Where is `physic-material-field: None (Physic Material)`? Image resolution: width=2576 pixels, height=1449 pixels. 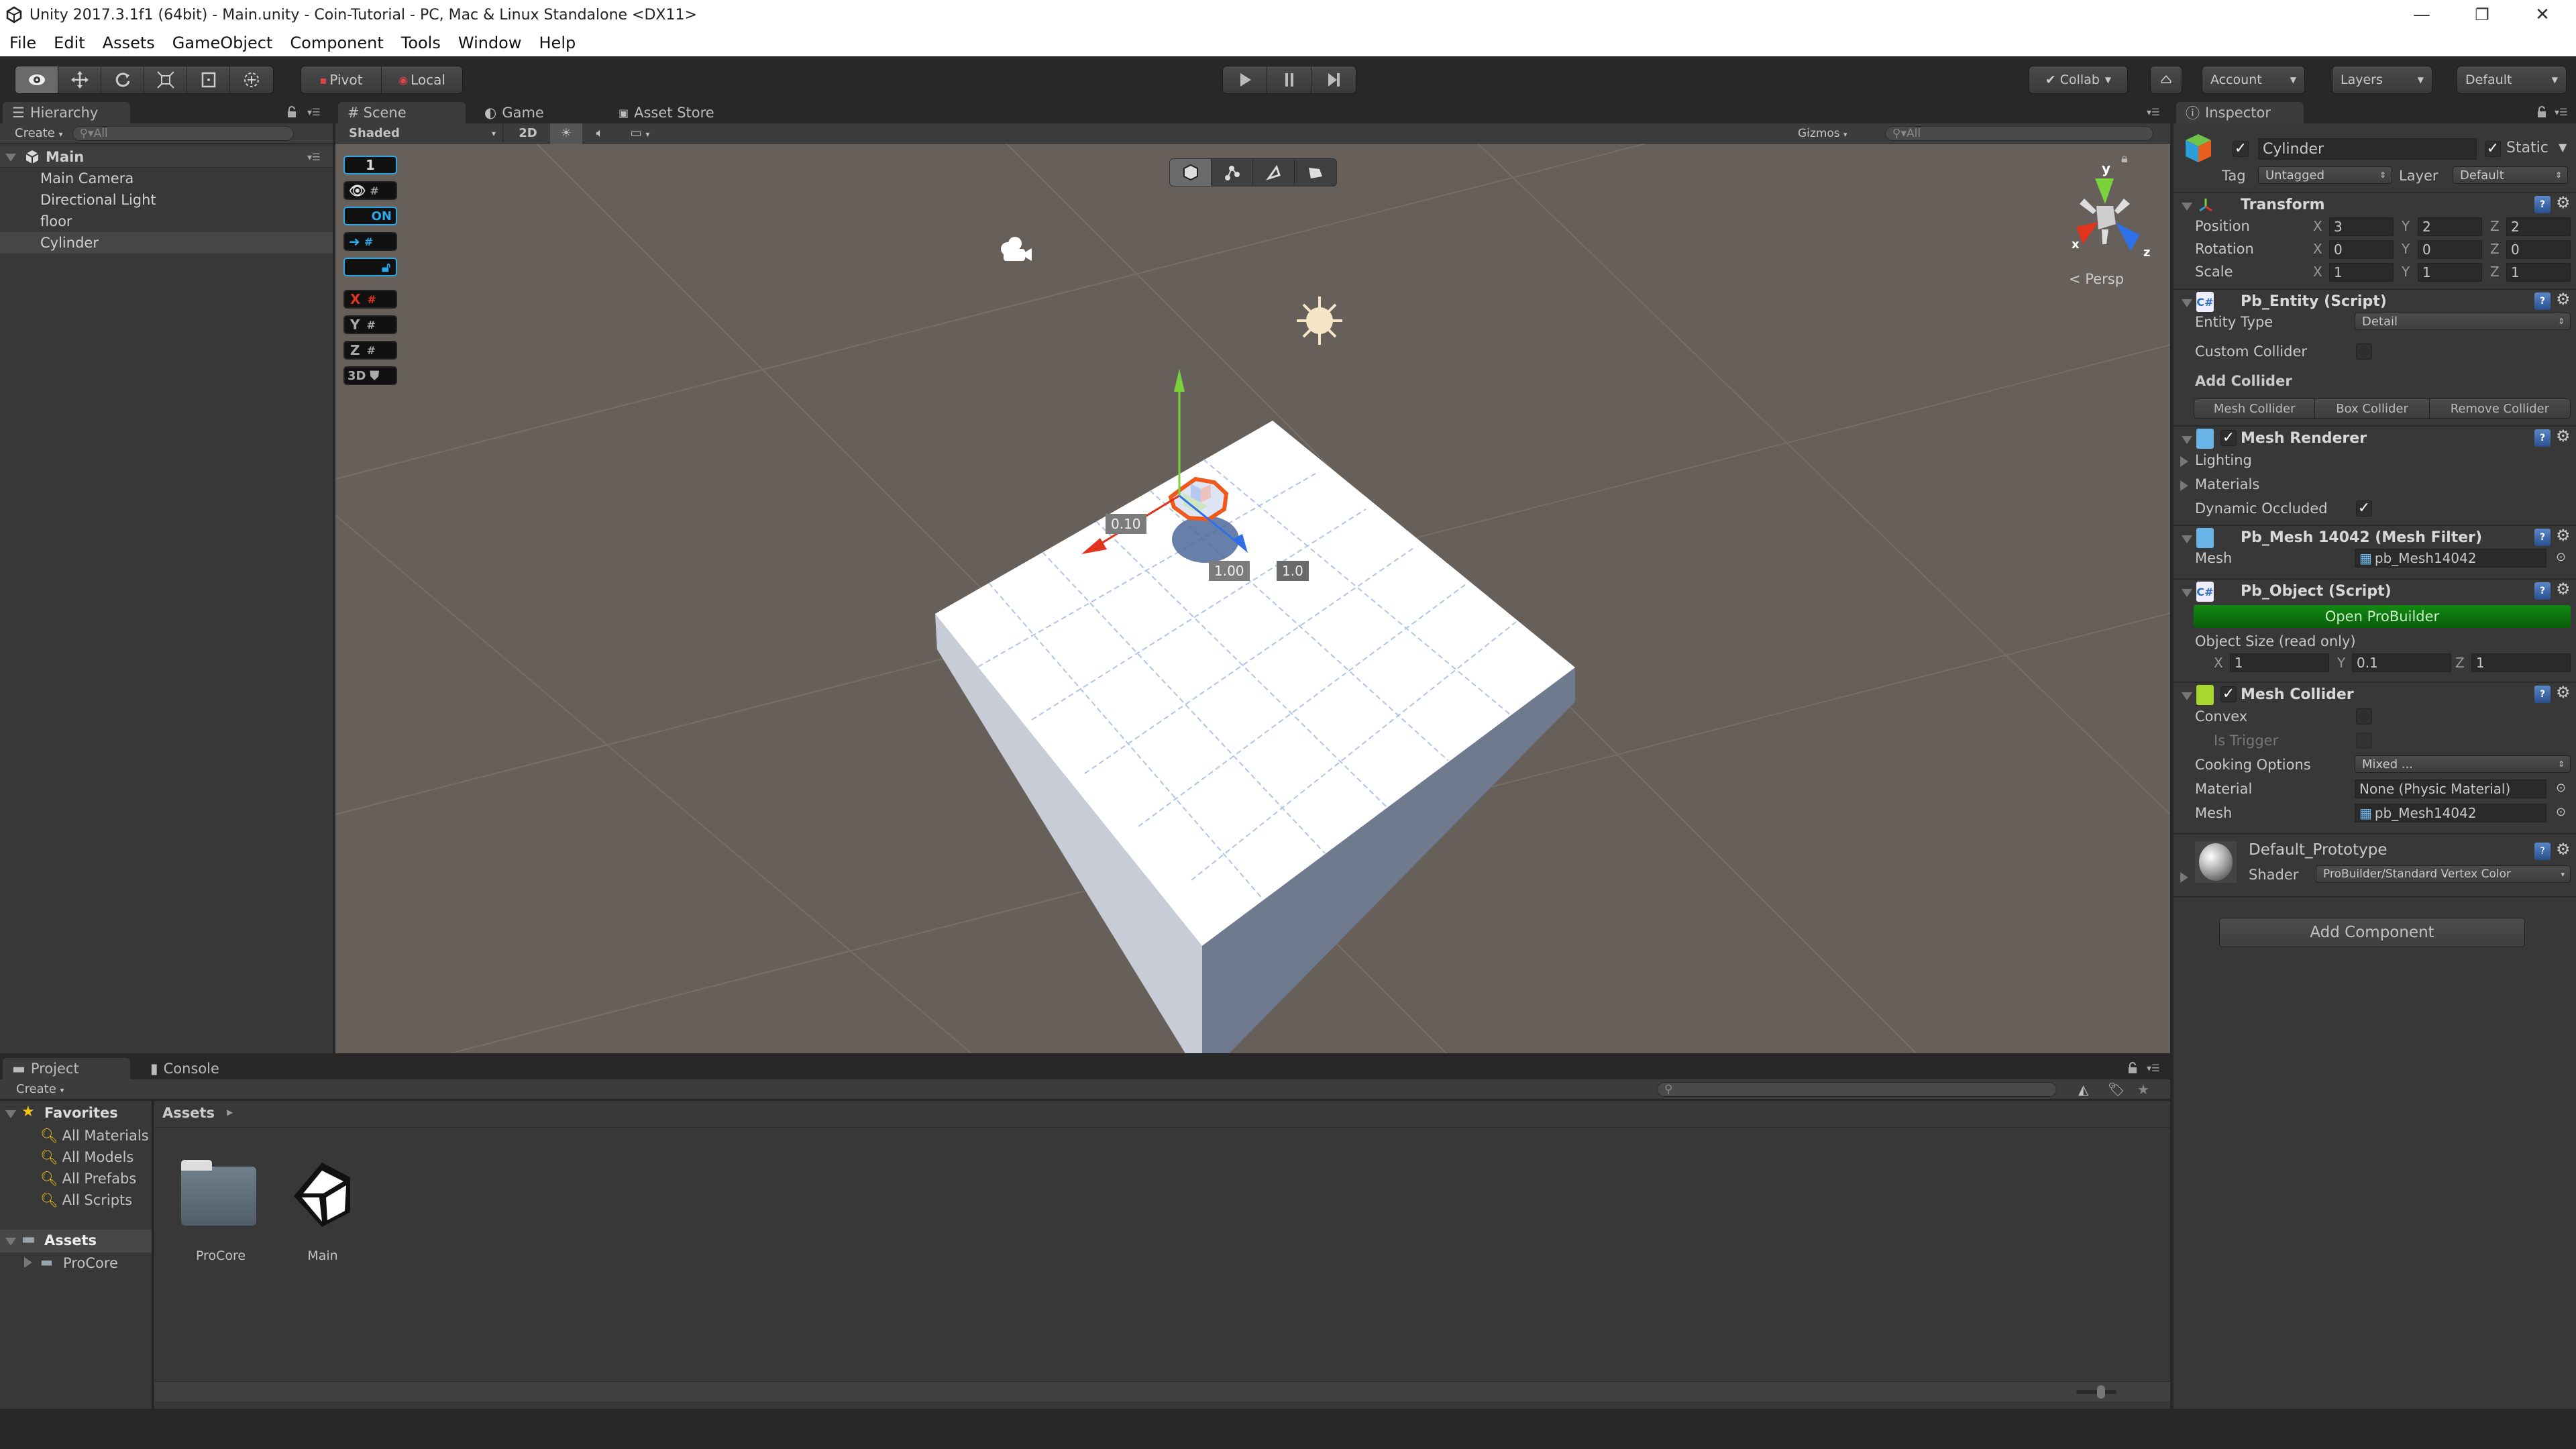
physic-material-field: None (Physic Material) is located at coordinates (2450, 789).